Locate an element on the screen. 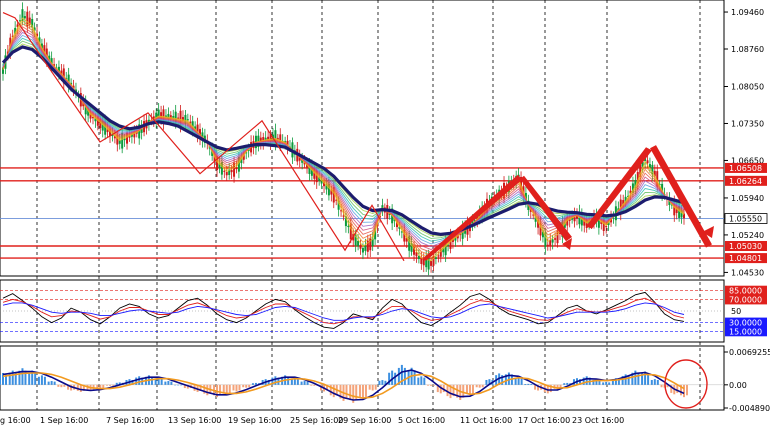 The height and width of the screenshot is (430, 770). y-tick-label: 1.09460 is located at coordinates (747, 12).